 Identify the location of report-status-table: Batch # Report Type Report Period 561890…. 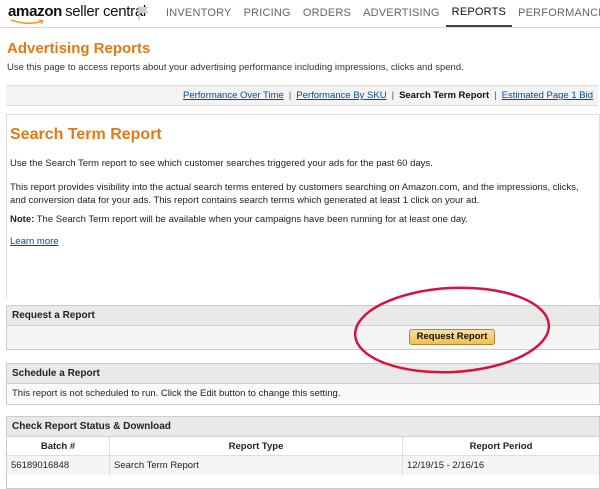
(303, 456).